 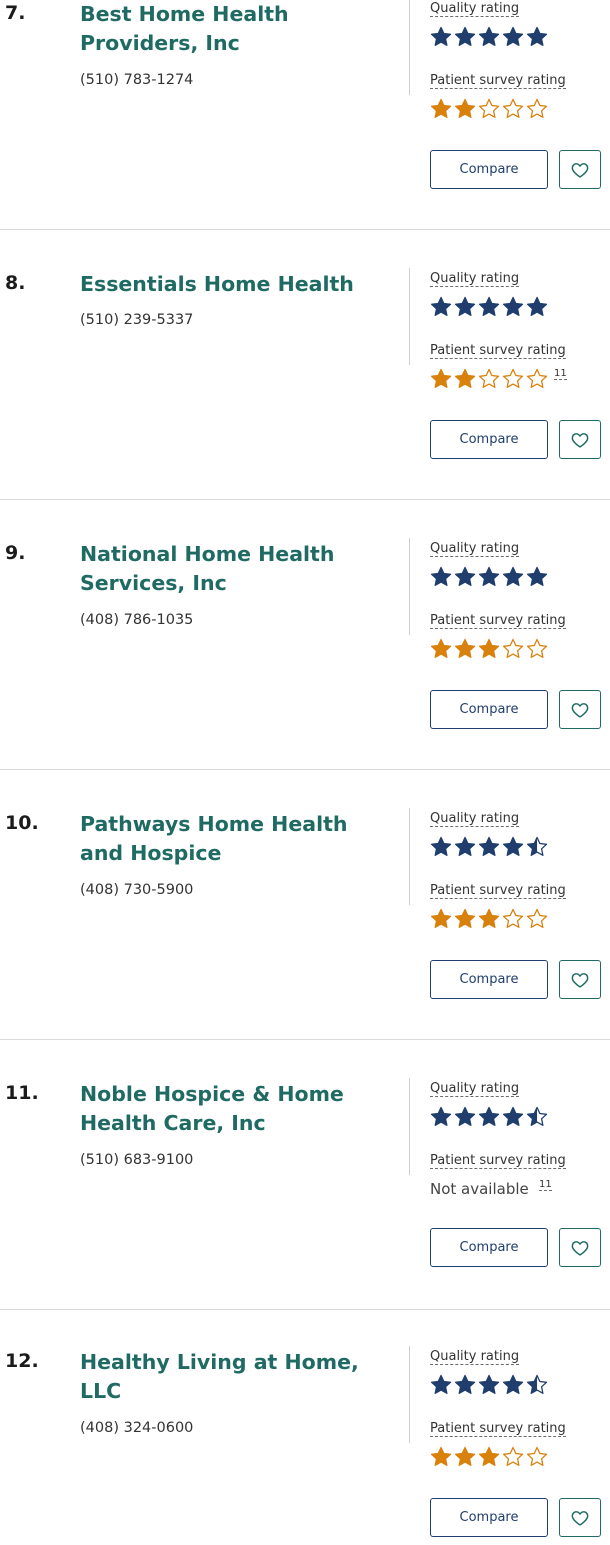 I want to click on provider-name-link: Noble Hospice & Home Health Care, Inc, so click(x=237, y=1109).